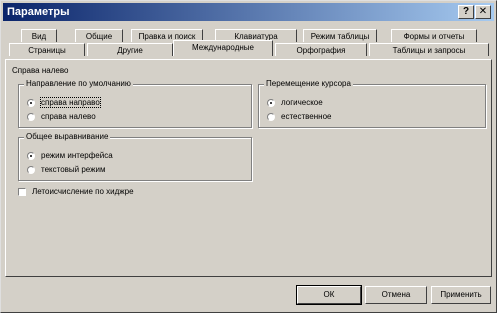 The image size is (497, 313). What do you see at coordinates (329, 295) in the screenshot?
I see `ok-button: ОК` at bounding box center [329, 295].